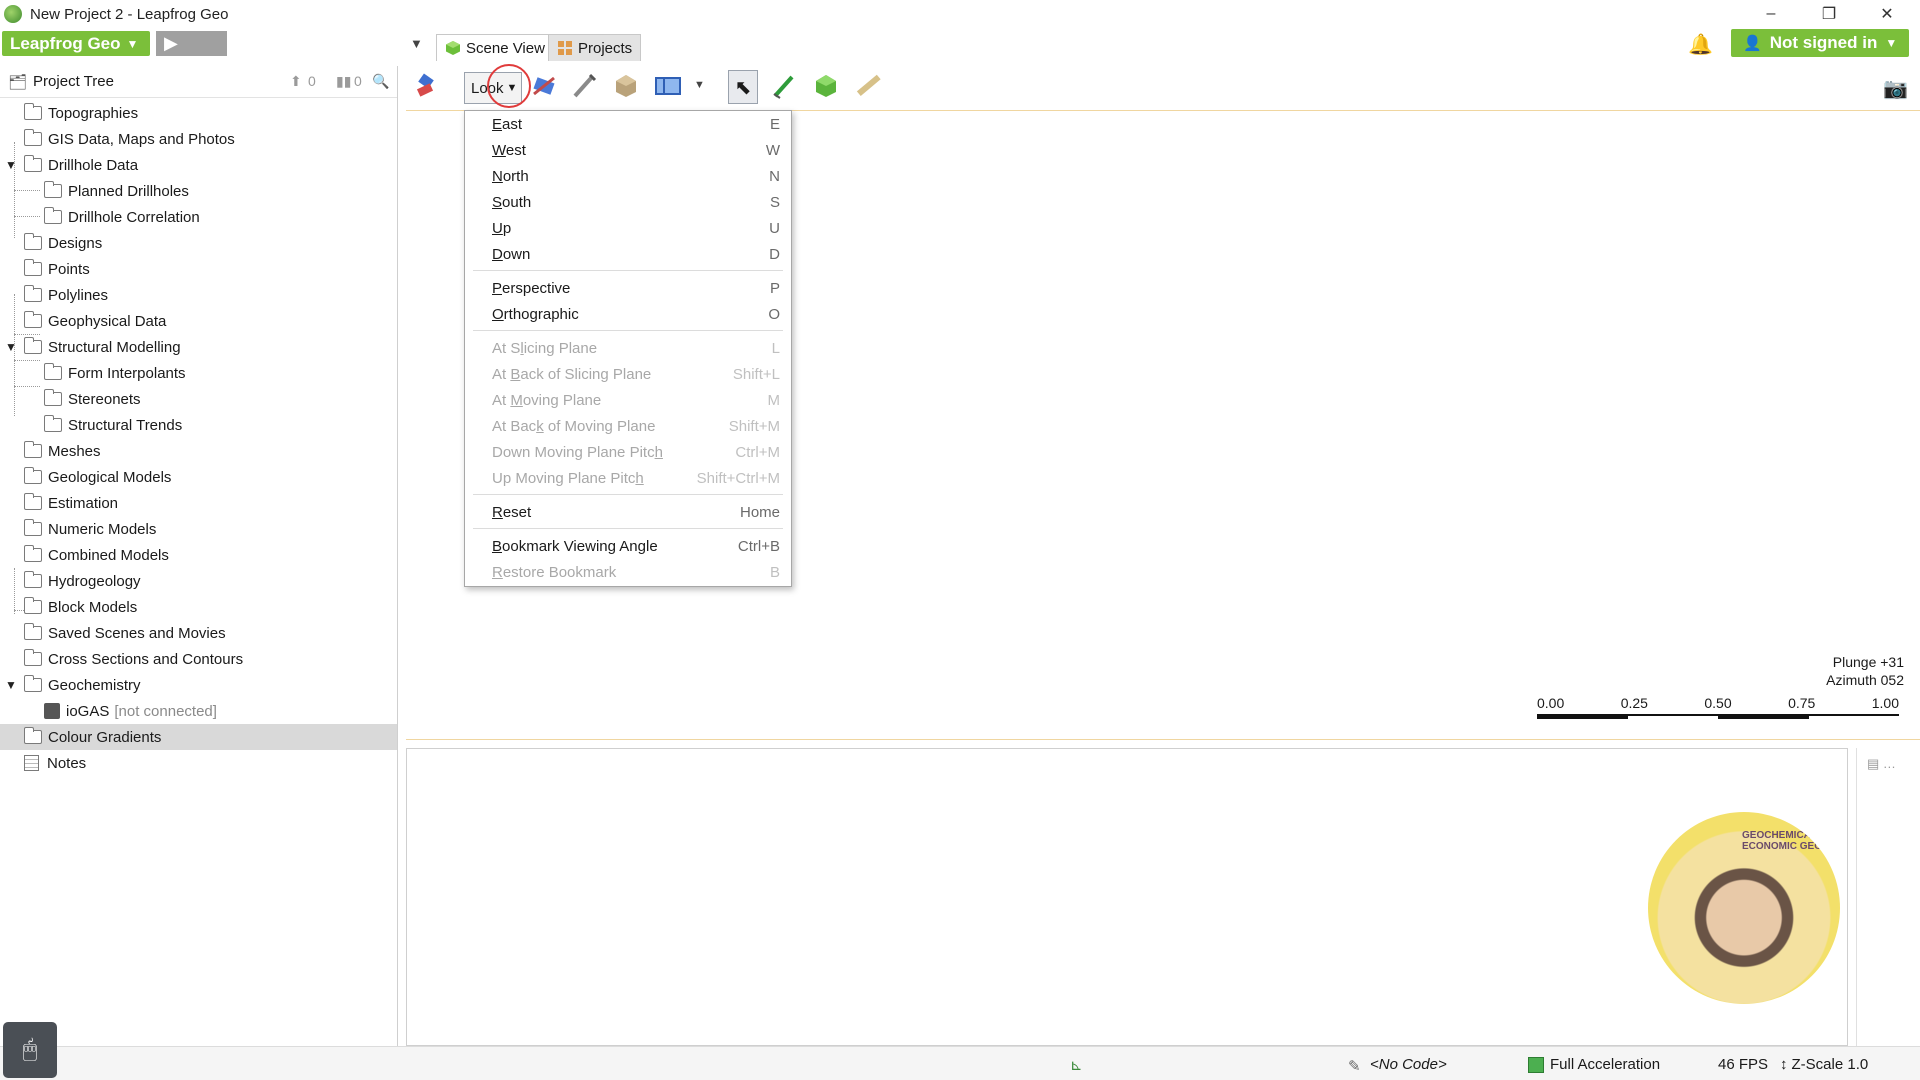  Describe the element at coordinates (628, 124) in the screenshot. I see `menu-item-east: East E` at that location.